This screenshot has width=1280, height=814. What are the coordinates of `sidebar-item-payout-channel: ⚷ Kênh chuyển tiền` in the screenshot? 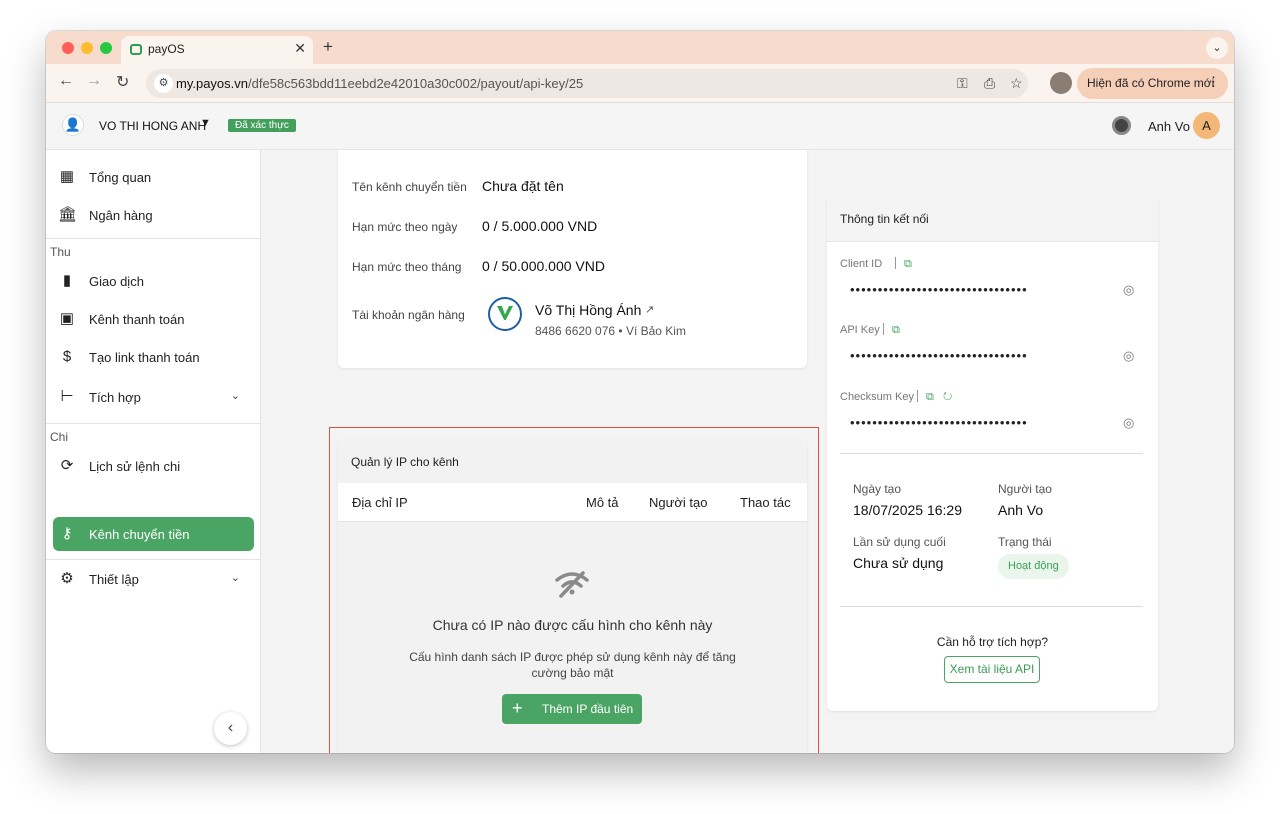 It's located at (153, 534).